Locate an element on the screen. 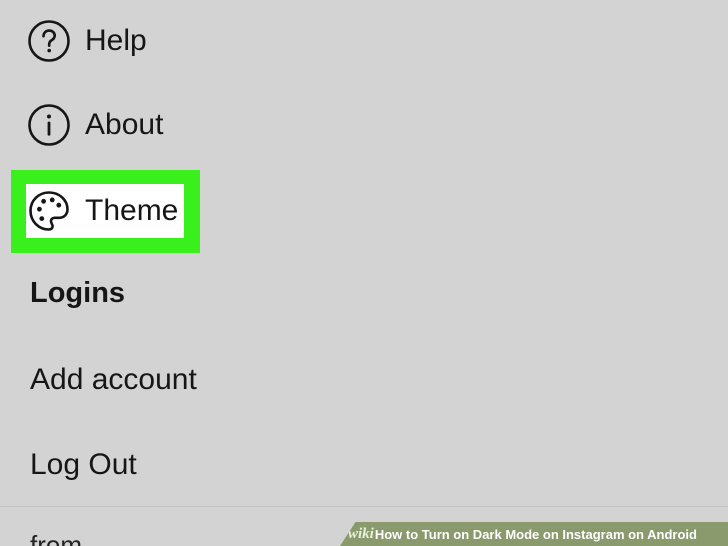  logins-section-heading: Logins is located at coordinates (78, 293).